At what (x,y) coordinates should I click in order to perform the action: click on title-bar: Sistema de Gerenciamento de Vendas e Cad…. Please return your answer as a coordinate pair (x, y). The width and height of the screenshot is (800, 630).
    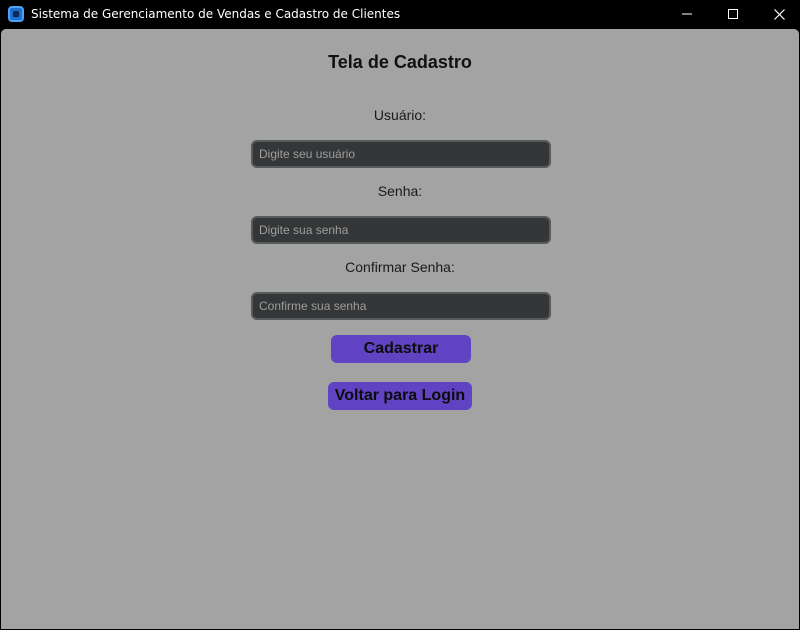
    Looking at the image, I should click on (400, 14).